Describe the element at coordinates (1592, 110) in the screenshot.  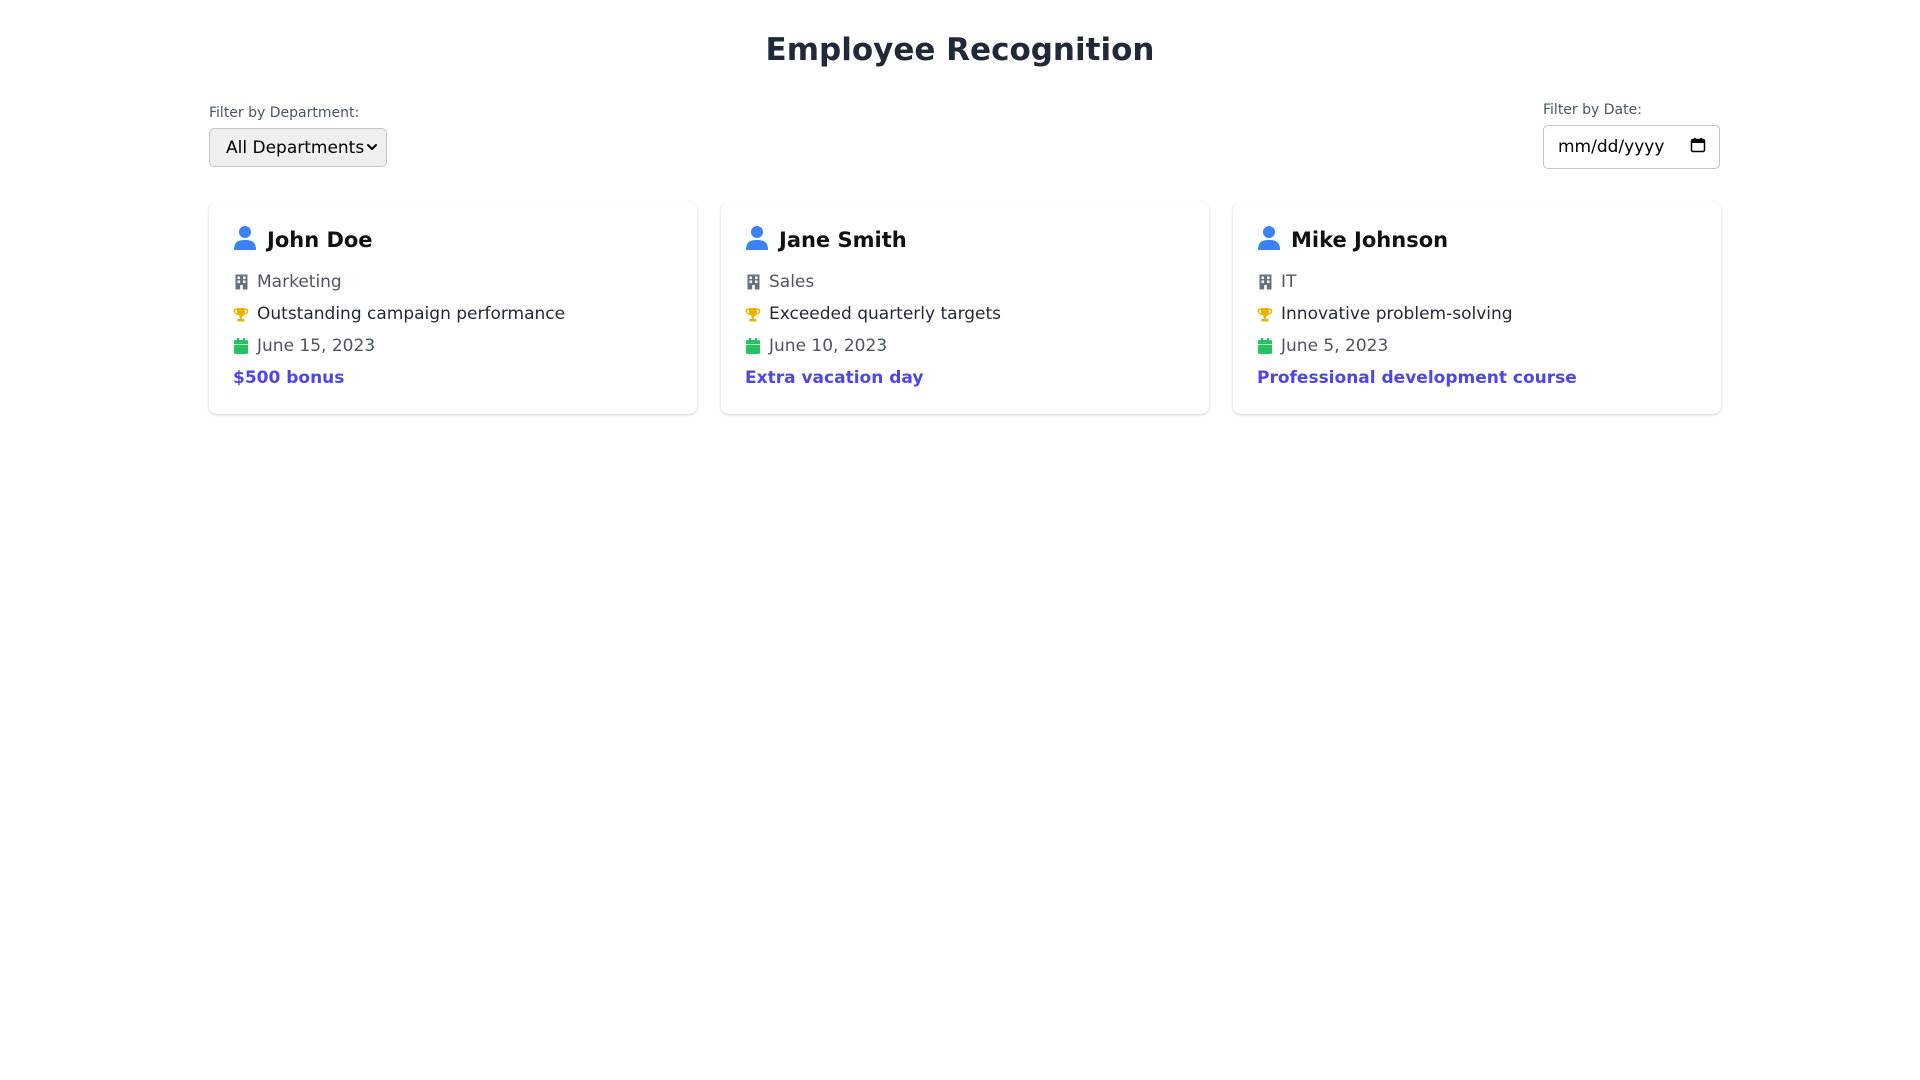
I see `date-filter-label: Filter by Date:` at that location.